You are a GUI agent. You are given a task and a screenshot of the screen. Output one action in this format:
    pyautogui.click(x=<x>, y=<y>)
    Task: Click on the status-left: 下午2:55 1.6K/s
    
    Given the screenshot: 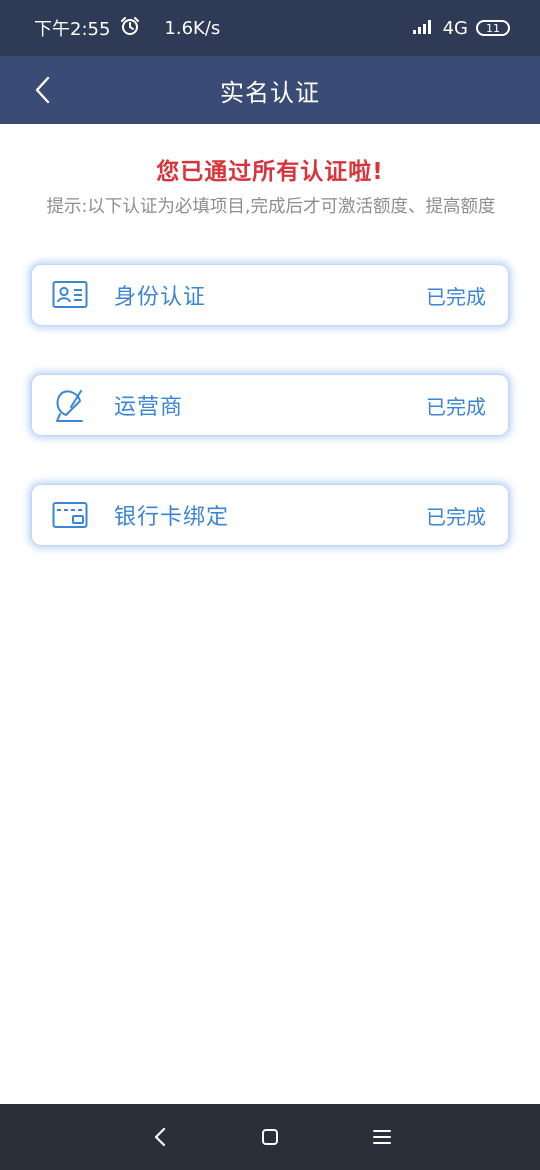 What is the action you would take?
    pyautogui.click(x=127, y=28)
    